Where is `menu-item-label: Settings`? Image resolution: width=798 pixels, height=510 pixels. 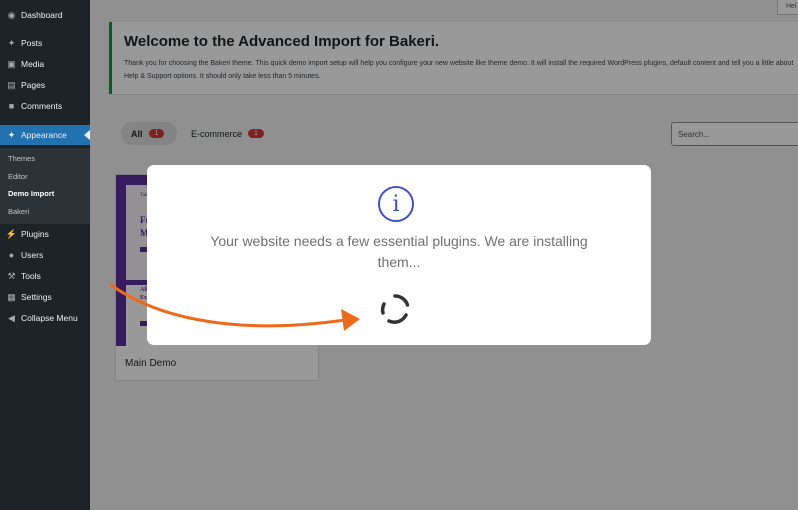 menu-item-label: Settings is located at coordinates (36, 297).